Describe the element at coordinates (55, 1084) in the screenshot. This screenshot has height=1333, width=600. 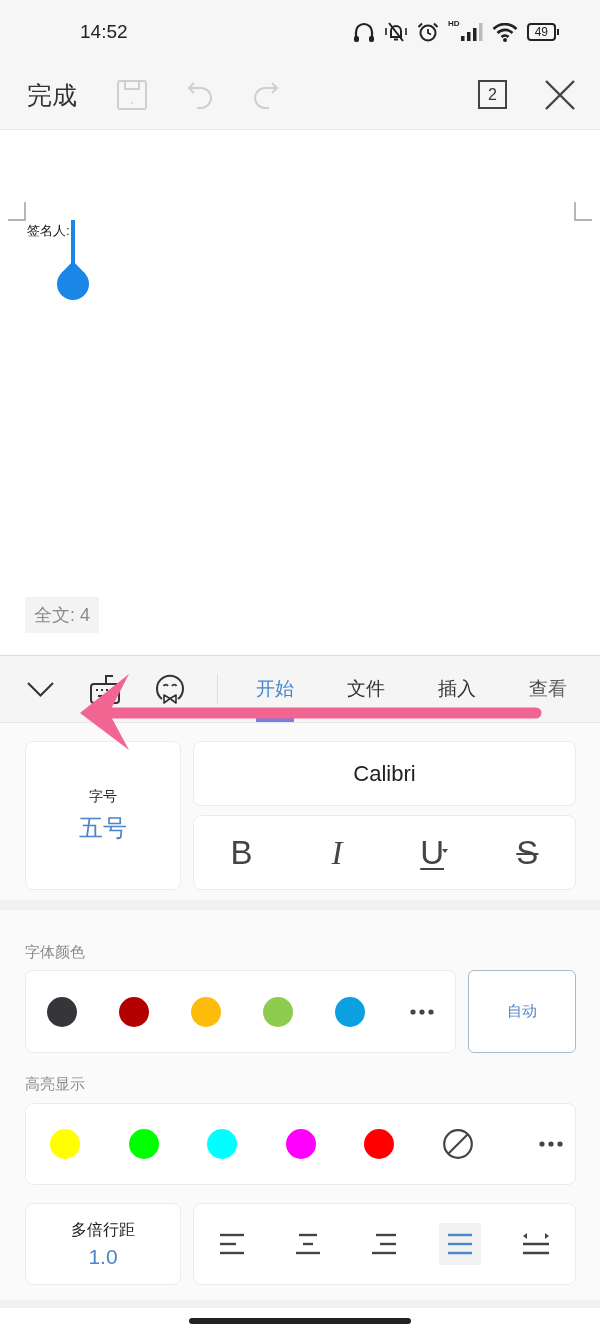
I see `highlight-label: 高亮显示` at that location.